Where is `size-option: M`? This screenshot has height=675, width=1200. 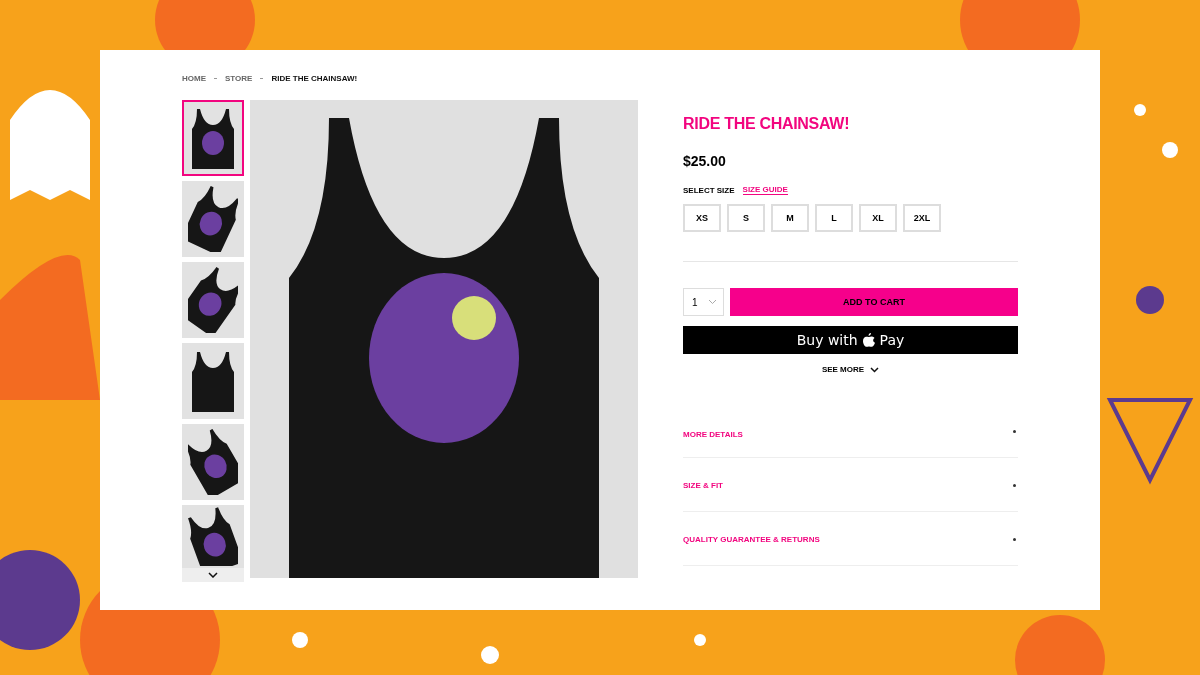 size-option: M is located at coordinates (790, 218).